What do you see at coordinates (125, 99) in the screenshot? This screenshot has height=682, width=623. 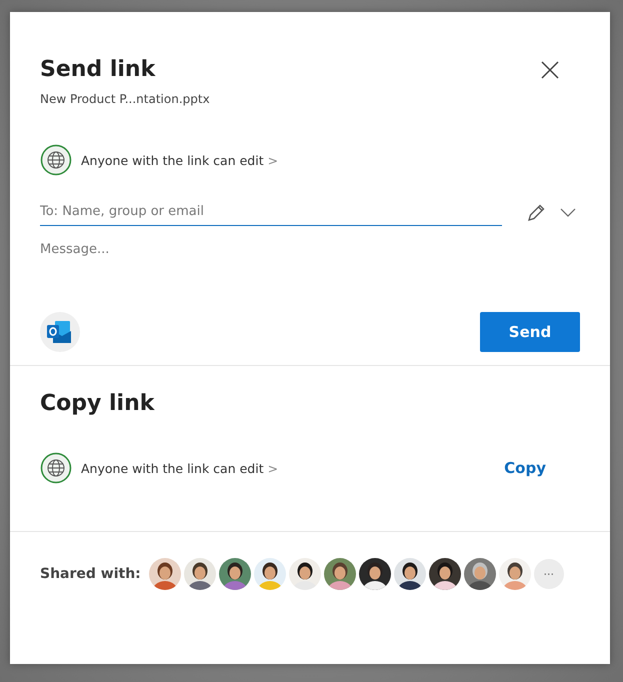 I see `file-name: New Product P...ntation.pptx` at bounding box center [125, 99].